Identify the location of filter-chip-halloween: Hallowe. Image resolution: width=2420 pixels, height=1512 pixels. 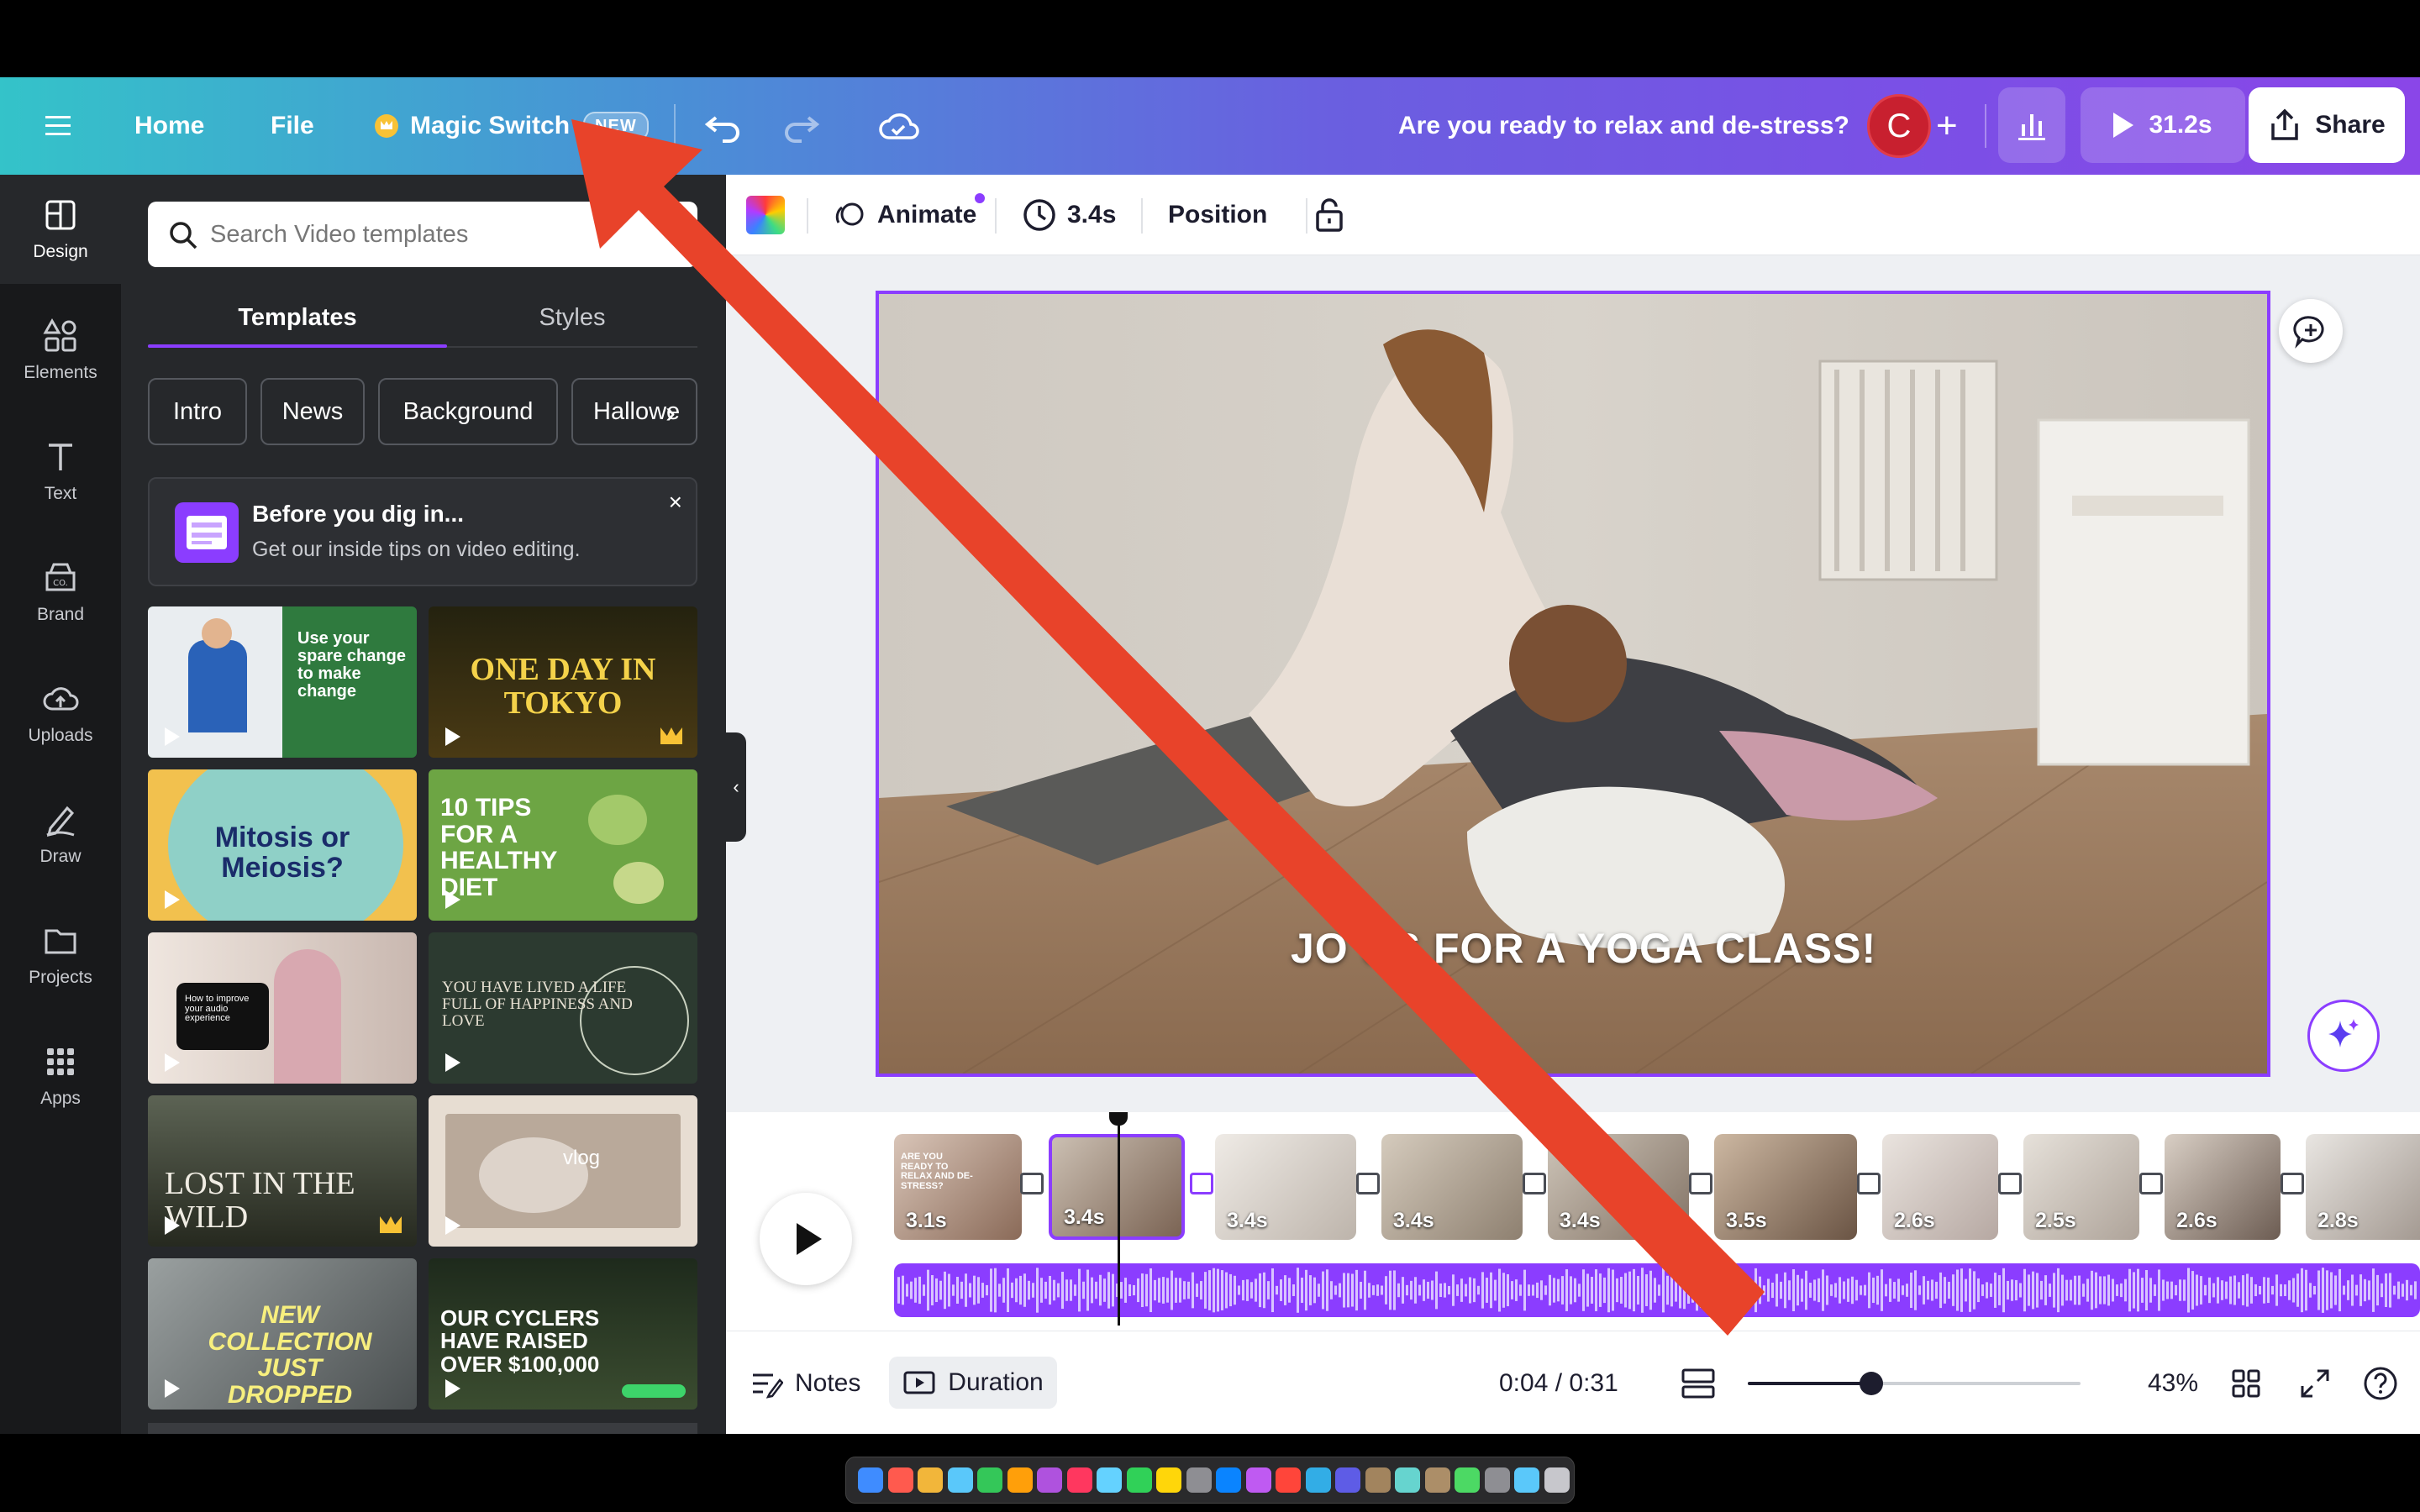
(634, 411).